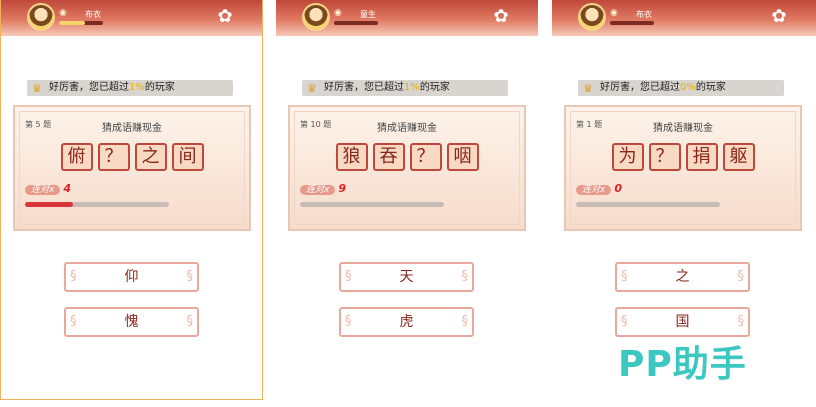 The width and height of the screenshot is (816, 407). What do you see at coordinates (701, 157) in the screenshot?
I see `idiom-tile: 捐` at bounding box center [701, 157].